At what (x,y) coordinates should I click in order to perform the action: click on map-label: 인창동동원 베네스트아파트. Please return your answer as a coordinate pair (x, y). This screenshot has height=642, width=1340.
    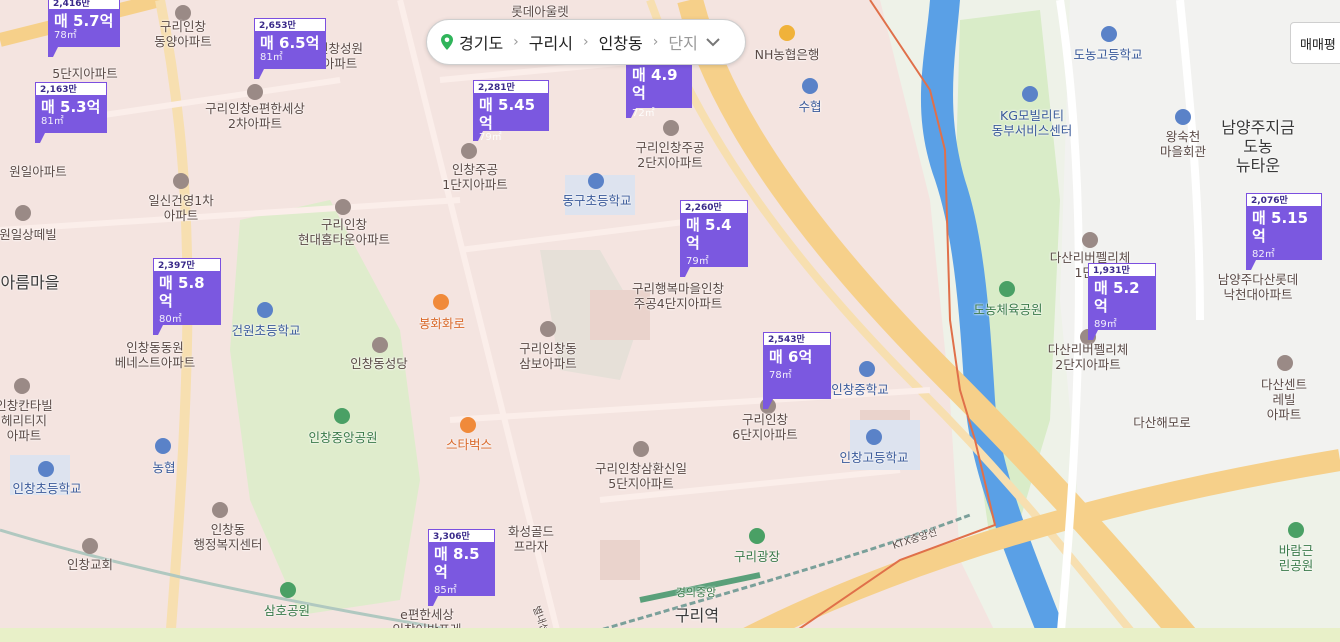
    Looking at the image, I should click on (155, 355).